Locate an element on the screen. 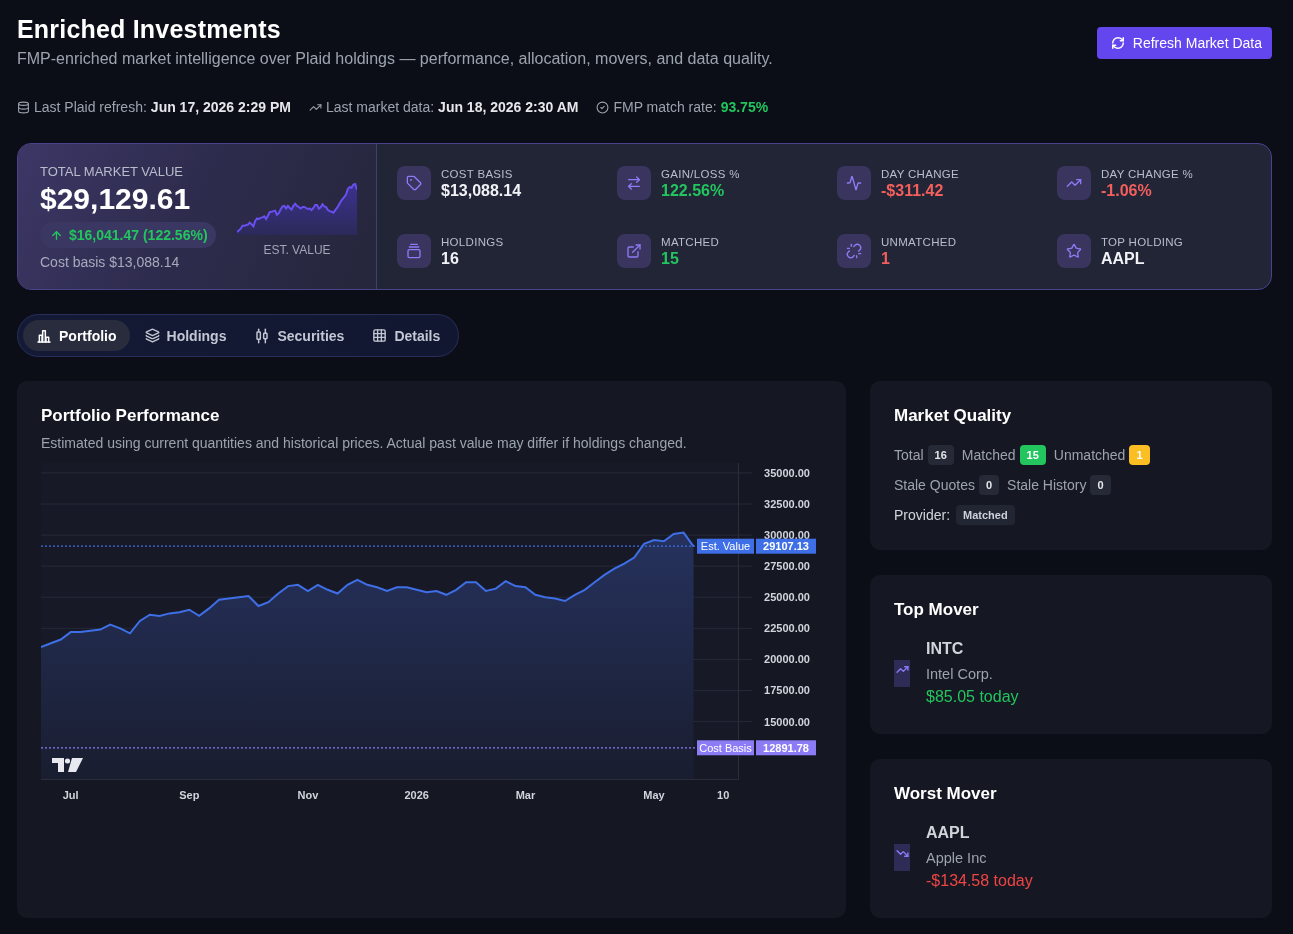 This screenshot has height=934, width=1293. card-title: Top Mover is located at coordinates (937, 610).